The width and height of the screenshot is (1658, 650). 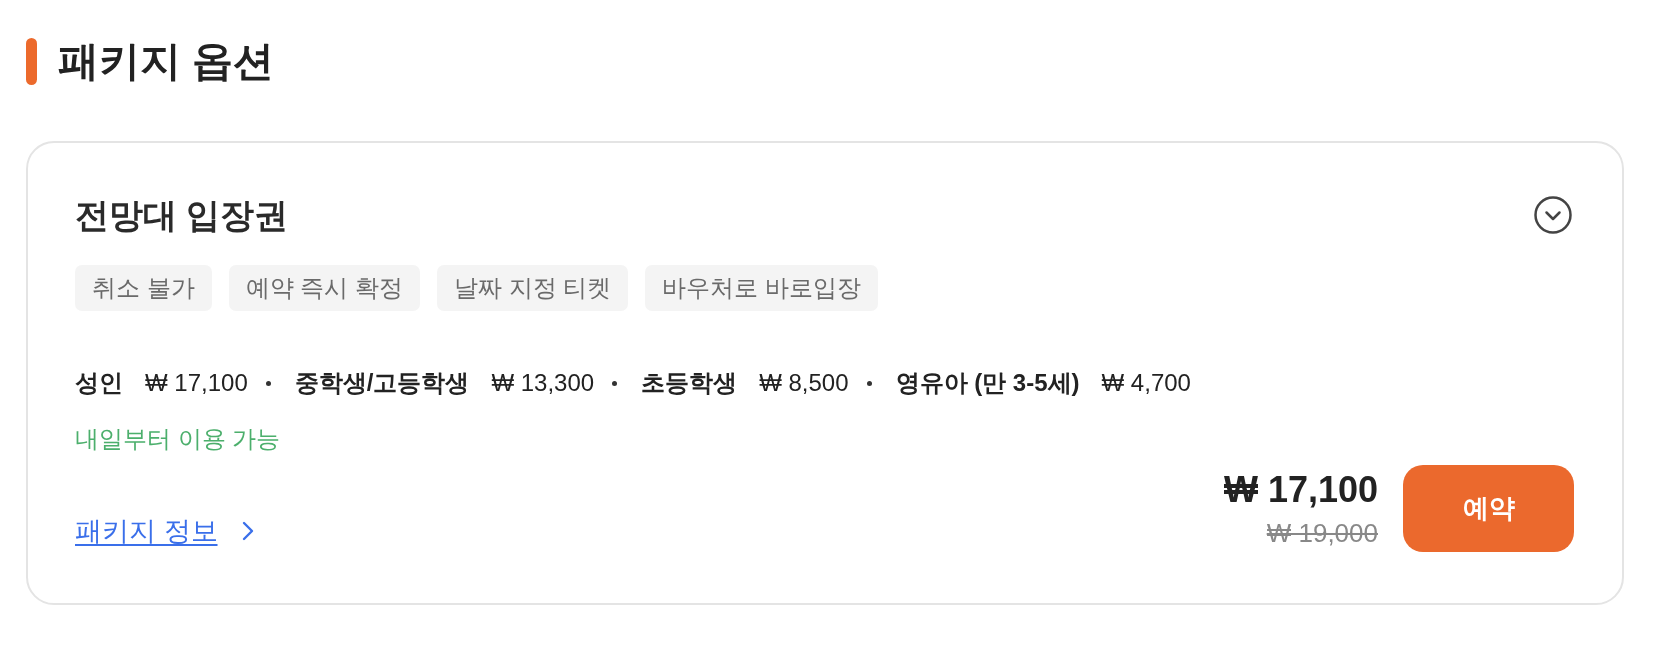 I want to click on original-price: ₩ 19,000, so click(x=1322, y=532).